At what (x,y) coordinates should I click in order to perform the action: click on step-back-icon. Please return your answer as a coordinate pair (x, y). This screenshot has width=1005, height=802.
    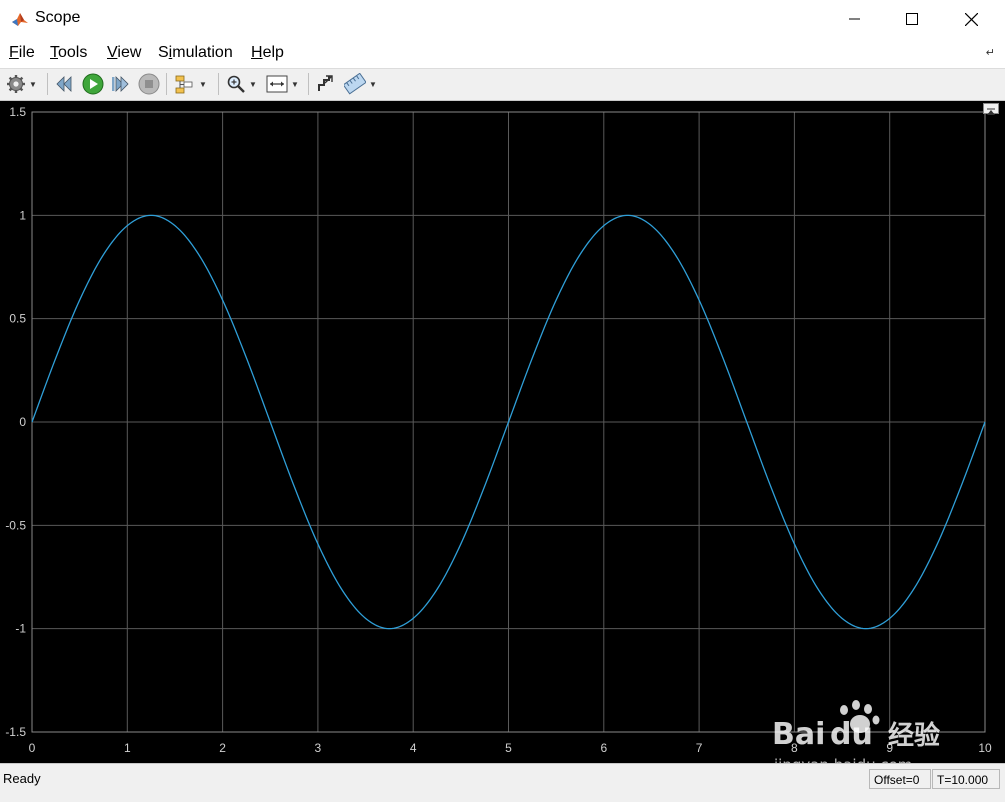
    Looking at the image, I should click on (64, 84).